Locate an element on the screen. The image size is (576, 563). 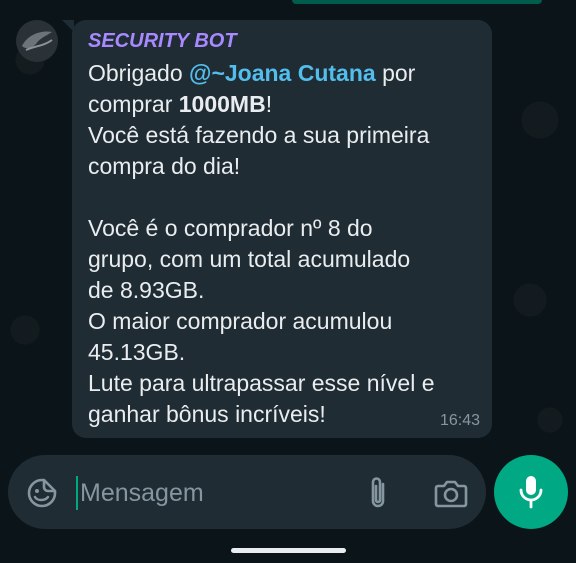
microphone-icon is located at coordinates (531, 492).